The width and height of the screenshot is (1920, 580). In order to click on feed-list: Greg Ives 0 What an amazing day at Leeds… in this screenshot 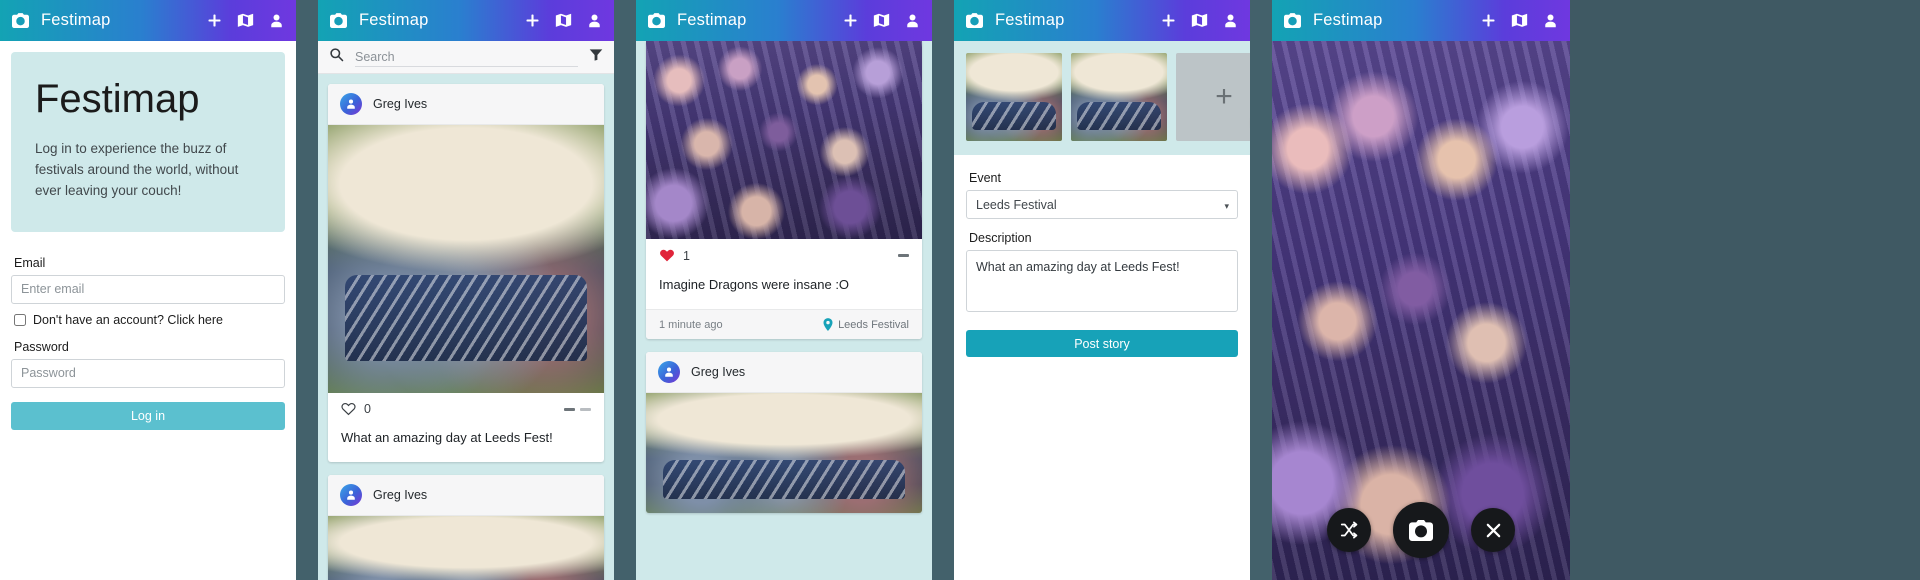, I will do `click(466, 327)`.